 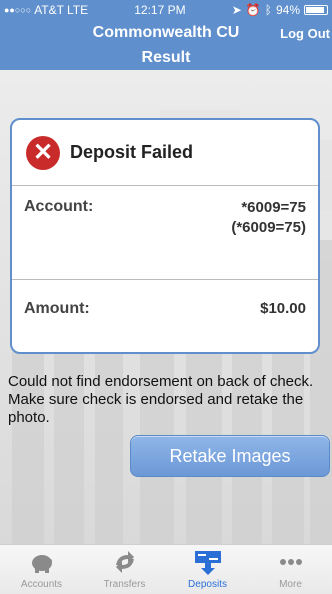 What do you see at coordinates (132, 152) in the screenshot?
I see `result-title: Deposit Failed` at bounding box center [132, 152].